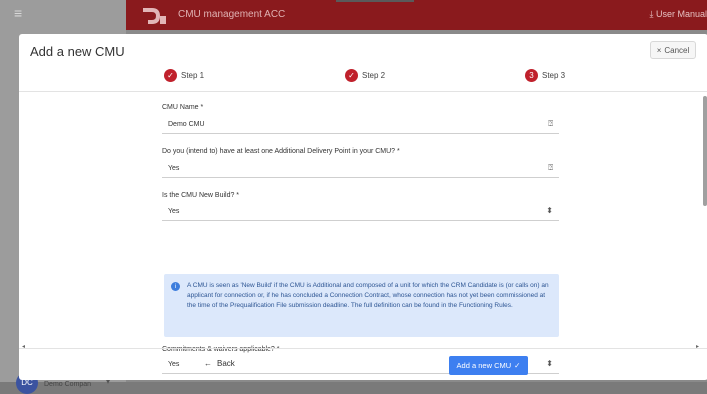 This screenshot has height=394, width=707. What do you see at coordinates (18, 13) in the screenshot?
I see `menu-icon: ≡` at bounding box center [18, 13].